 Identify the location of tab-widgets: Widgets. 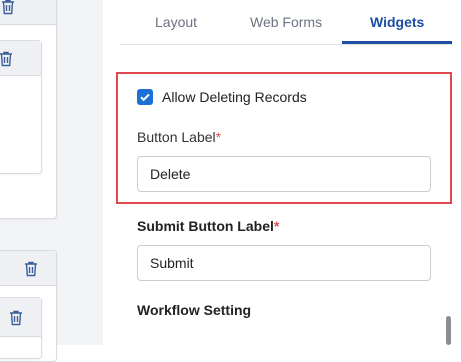
(397, 22).